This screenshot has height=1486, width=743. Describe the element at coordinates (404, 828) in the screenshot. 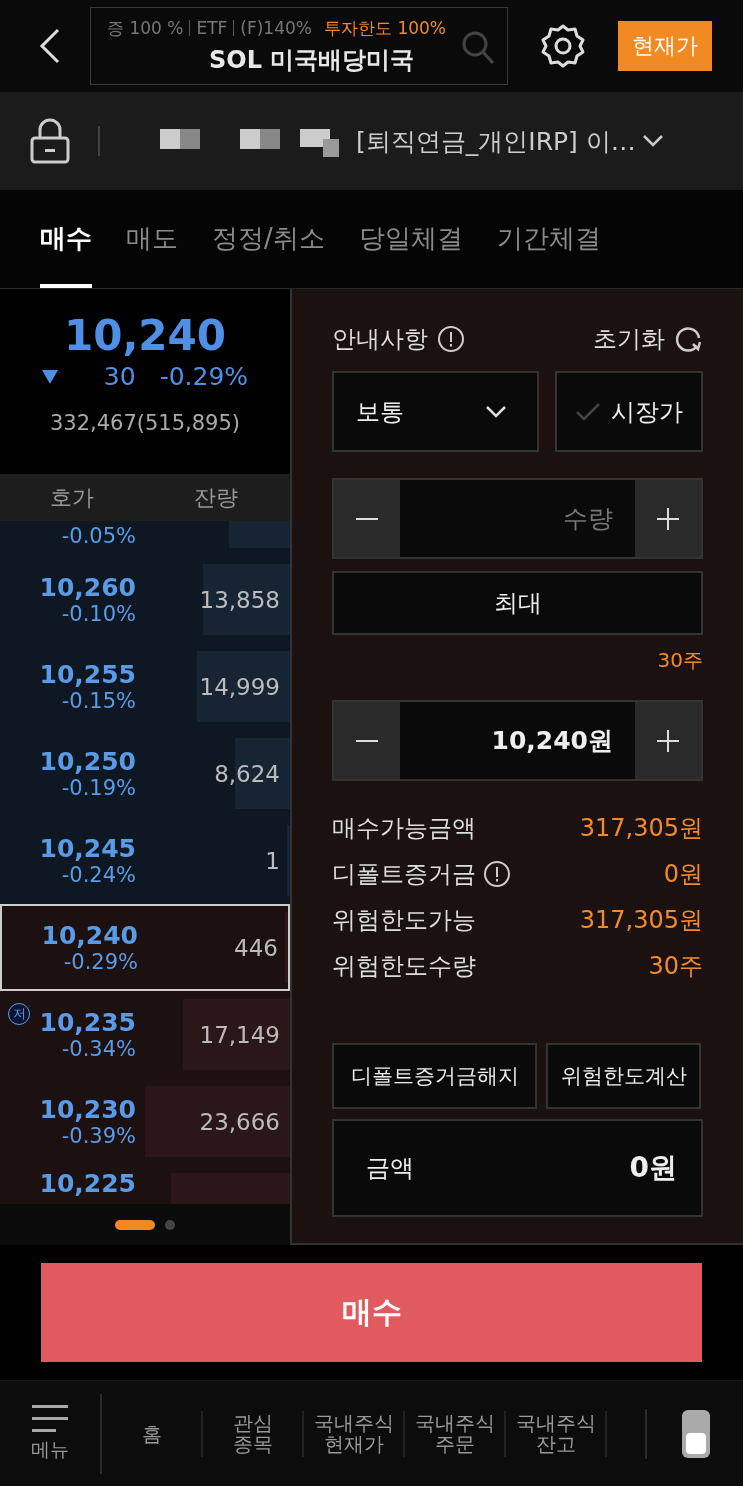

I see `info-label: 매수가능금액` at that location.